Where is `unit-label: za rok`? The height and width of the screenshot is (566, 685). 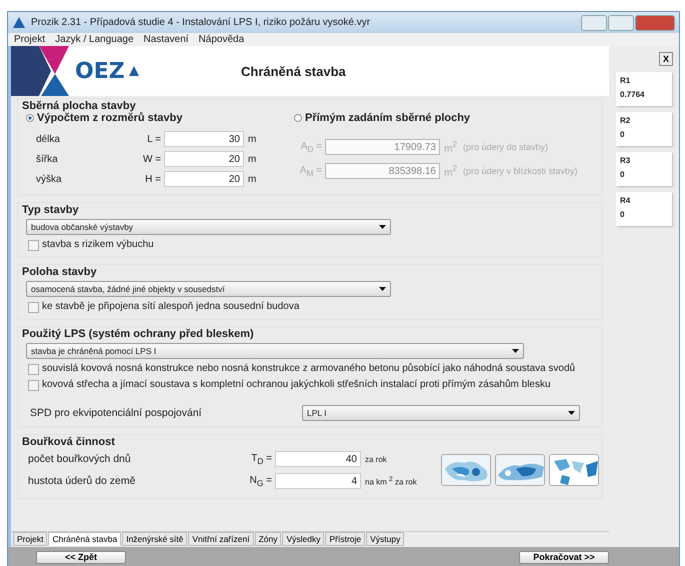 unit-label: za rok is located at coordinates (376, 459).